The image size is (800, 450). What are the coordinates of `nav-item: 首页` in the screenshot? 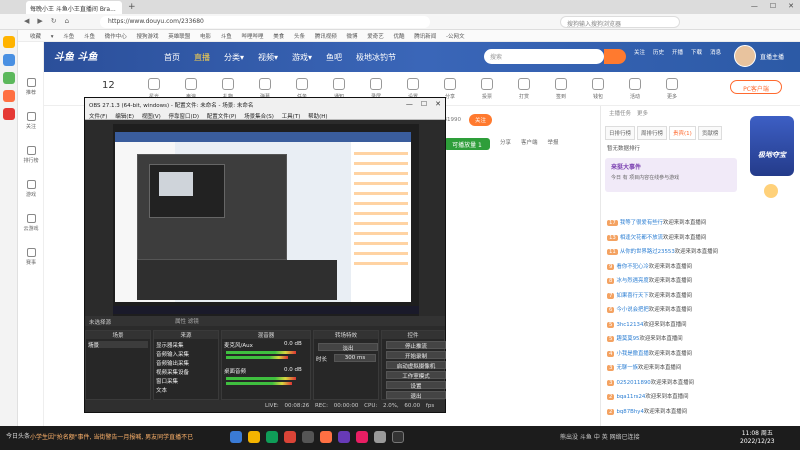 It's located at (172, 57).